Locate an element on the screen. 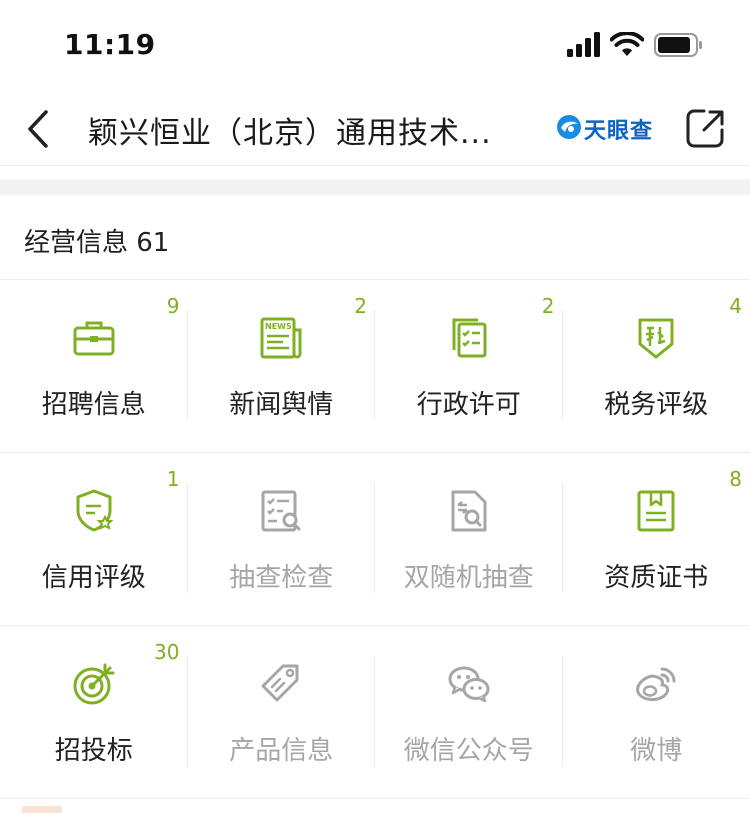 This screenshot has height=813, width=750. back-button is located at coordinates (38, 129).